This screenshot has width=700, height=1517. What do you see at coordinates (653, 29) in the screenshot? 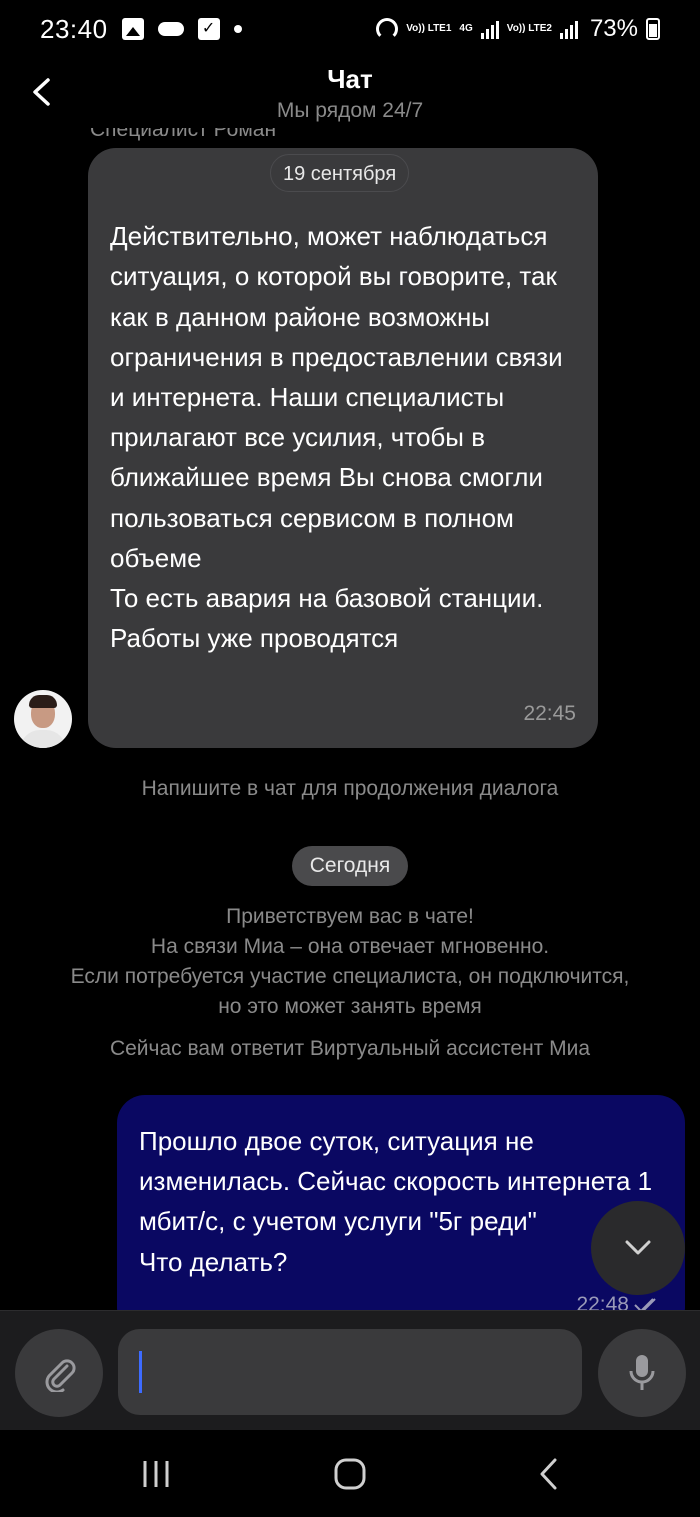
I see `battery-icon` at bounding box center [653, 29].